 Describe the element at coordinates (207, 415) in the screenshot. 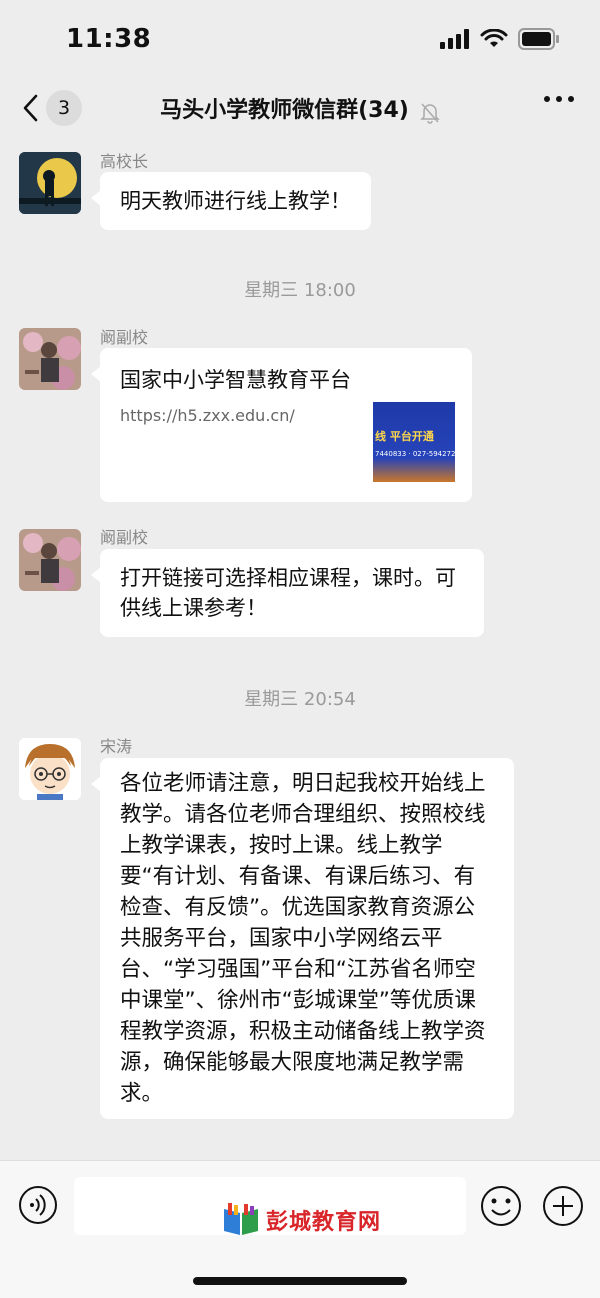

I see `link-url: https://h5.zxx.edu.cn/` at that location.